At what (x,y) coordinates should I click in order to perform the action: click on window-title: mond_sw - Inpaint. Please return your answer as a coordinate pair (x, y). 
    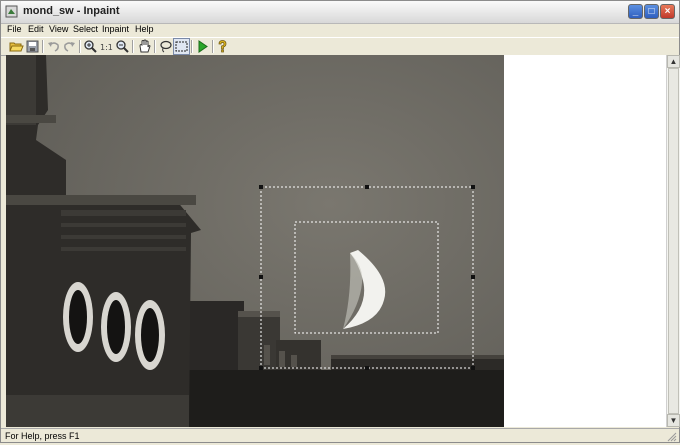
    Looking at the image, I should click on (71, 11).